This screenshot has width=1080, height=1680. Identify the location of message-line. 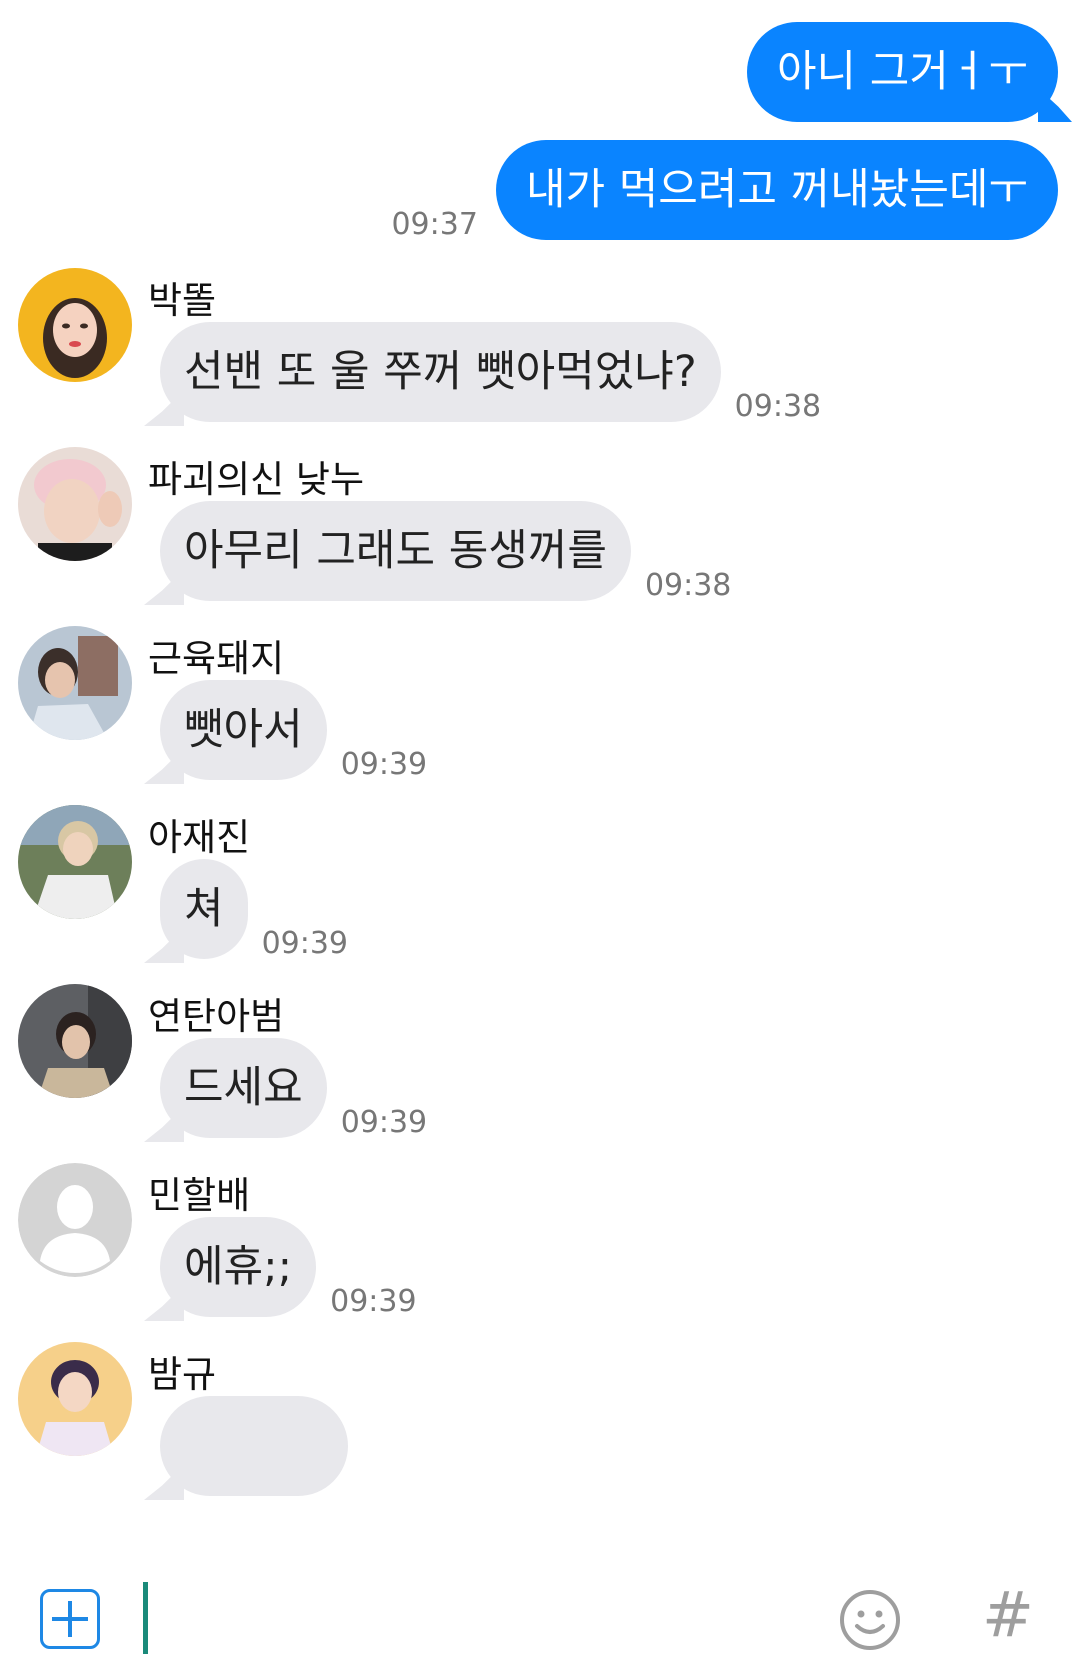
(254, 1446).